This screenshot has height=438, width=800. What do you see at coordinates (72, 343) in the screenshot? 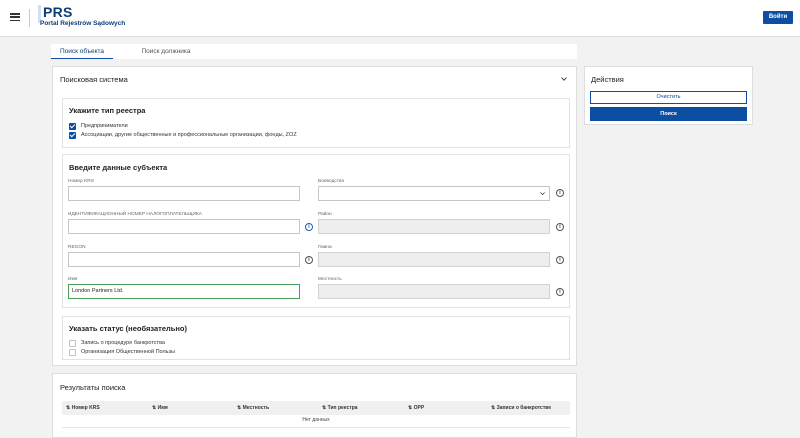
I see `checkbox-bankruptcy` at bounding box center [72, 343].